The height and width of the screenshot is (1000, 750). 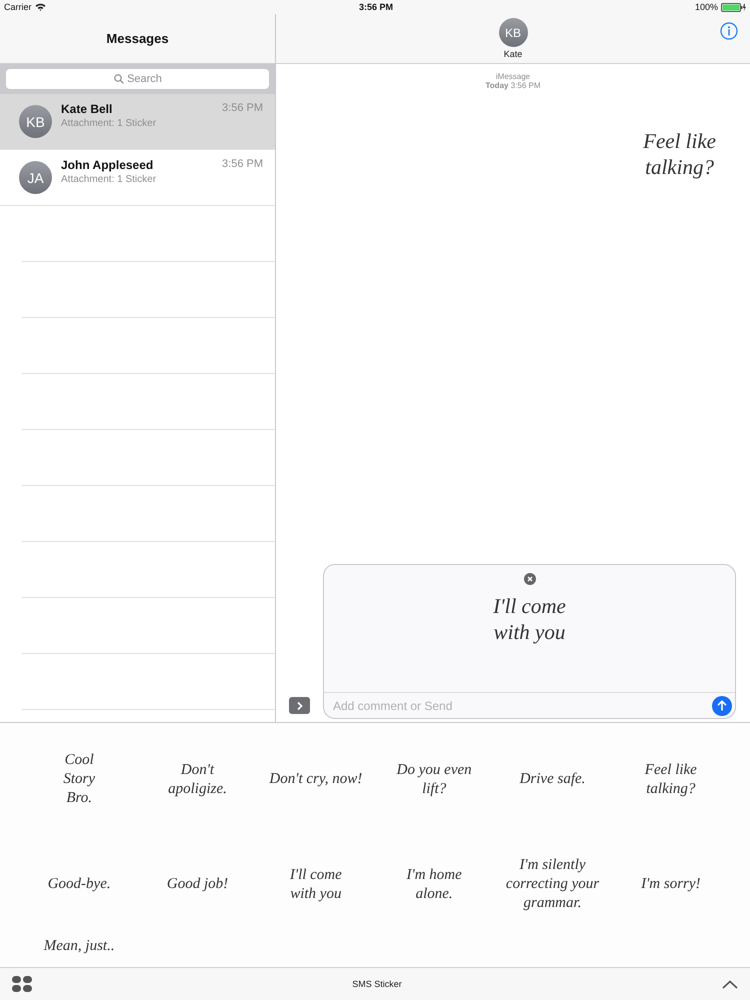 What do you see at coordinates (79, 946) in the screenshot?
I see `sticker-text: Mean, just..` at bounding box center [79, 946].